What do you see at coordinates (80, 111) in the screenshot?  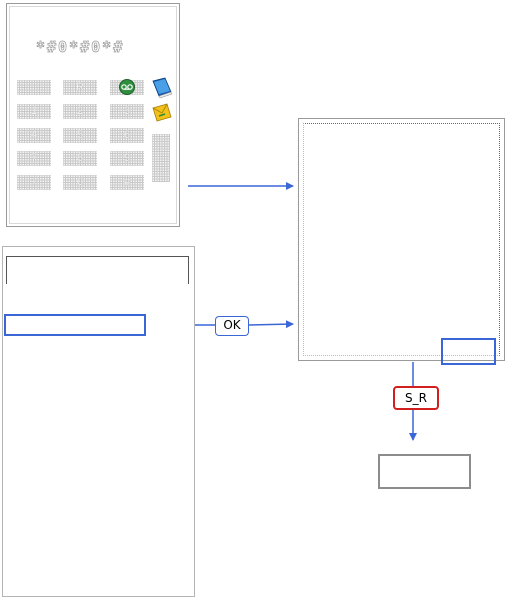 I see `key-2: 2` at bounding box center [80, 111].